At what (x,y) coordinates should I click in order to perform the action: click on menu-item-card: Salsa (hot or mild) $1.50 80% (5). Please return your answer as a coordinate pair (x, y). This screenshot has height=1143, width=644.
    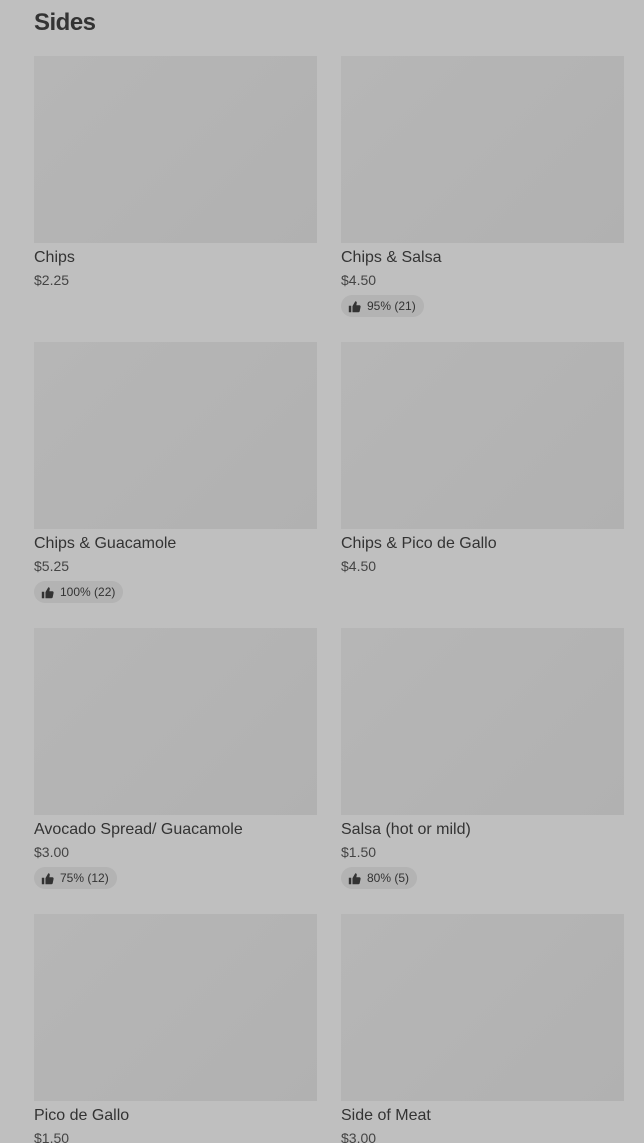
    Looking at the image, I should click on (482, 771).